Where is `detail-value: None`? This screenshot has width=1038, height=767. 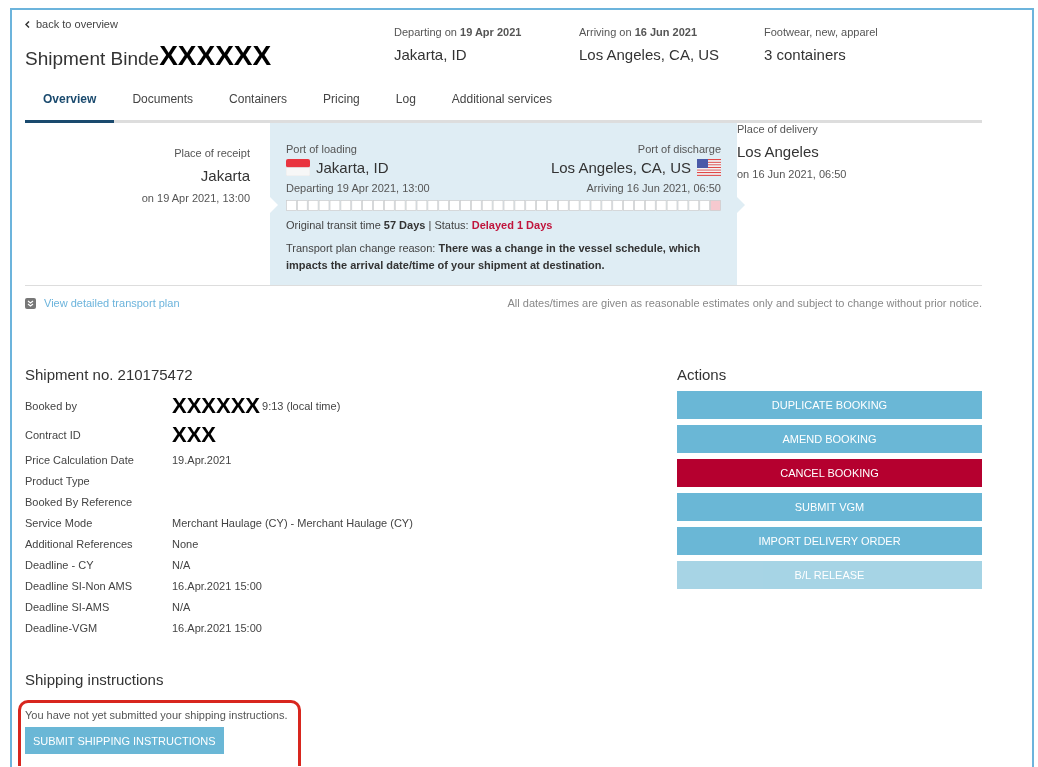
detail-value: None is located at coordinates (185, 544).